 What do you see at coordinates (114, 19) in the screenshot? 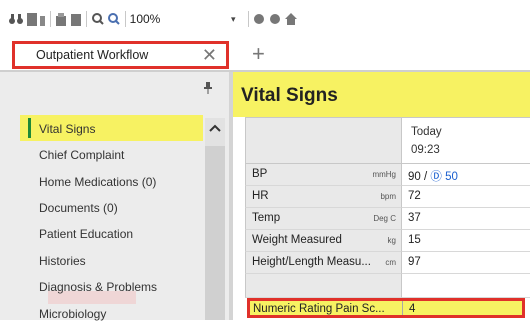
I see `zoom-in-icon` at bounding box center [114, 19].